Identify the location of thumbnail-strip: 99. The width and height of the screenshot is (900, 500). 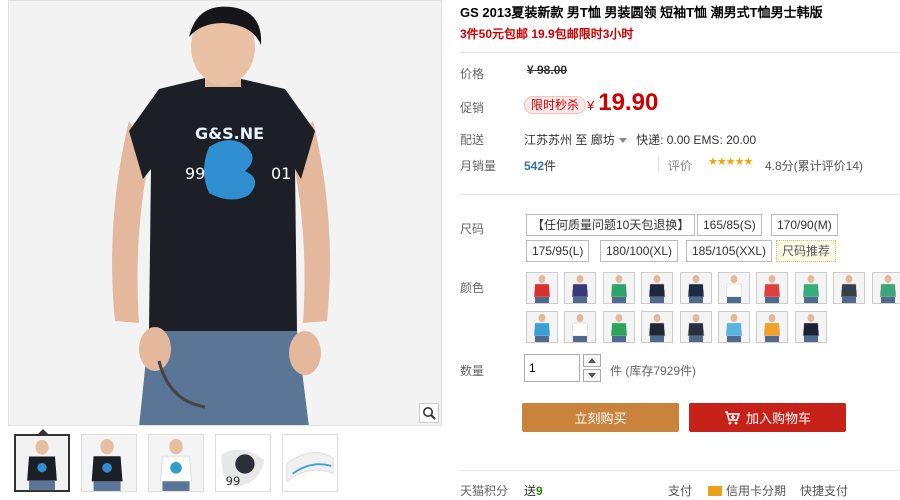
(176, 460).